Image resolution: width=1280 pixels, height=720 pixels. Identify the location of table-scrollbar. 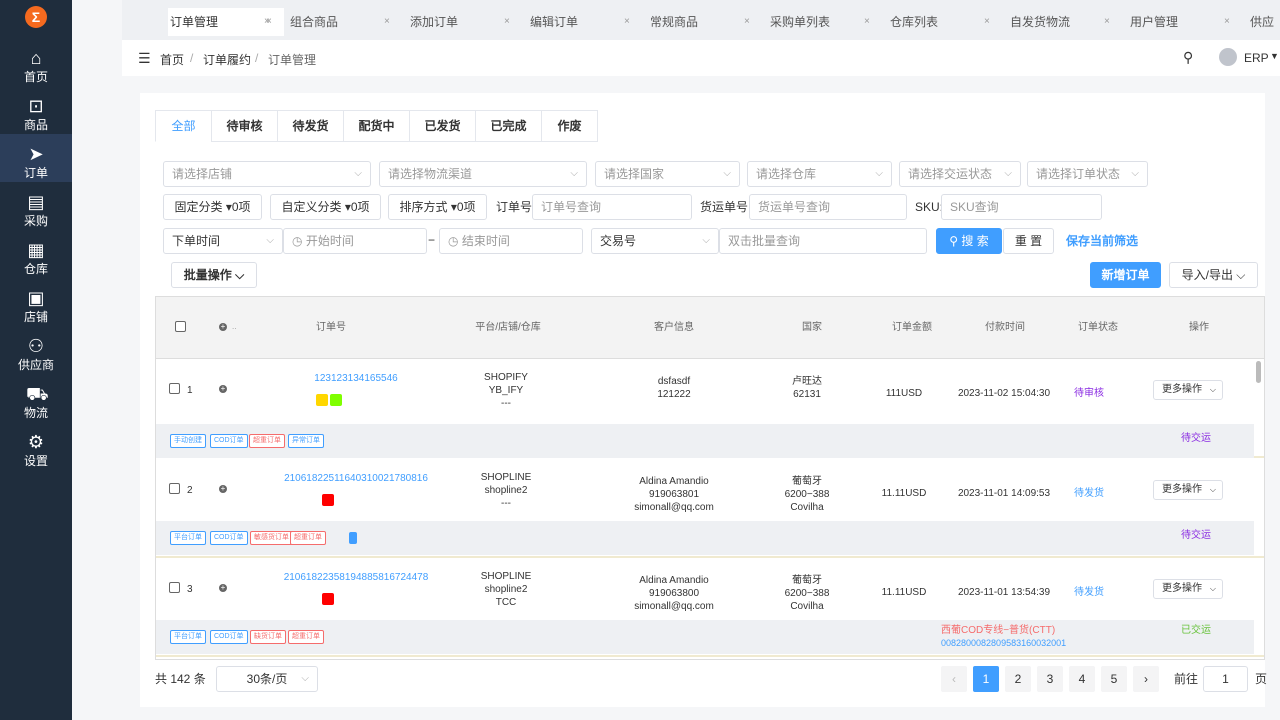
(1258, 372).